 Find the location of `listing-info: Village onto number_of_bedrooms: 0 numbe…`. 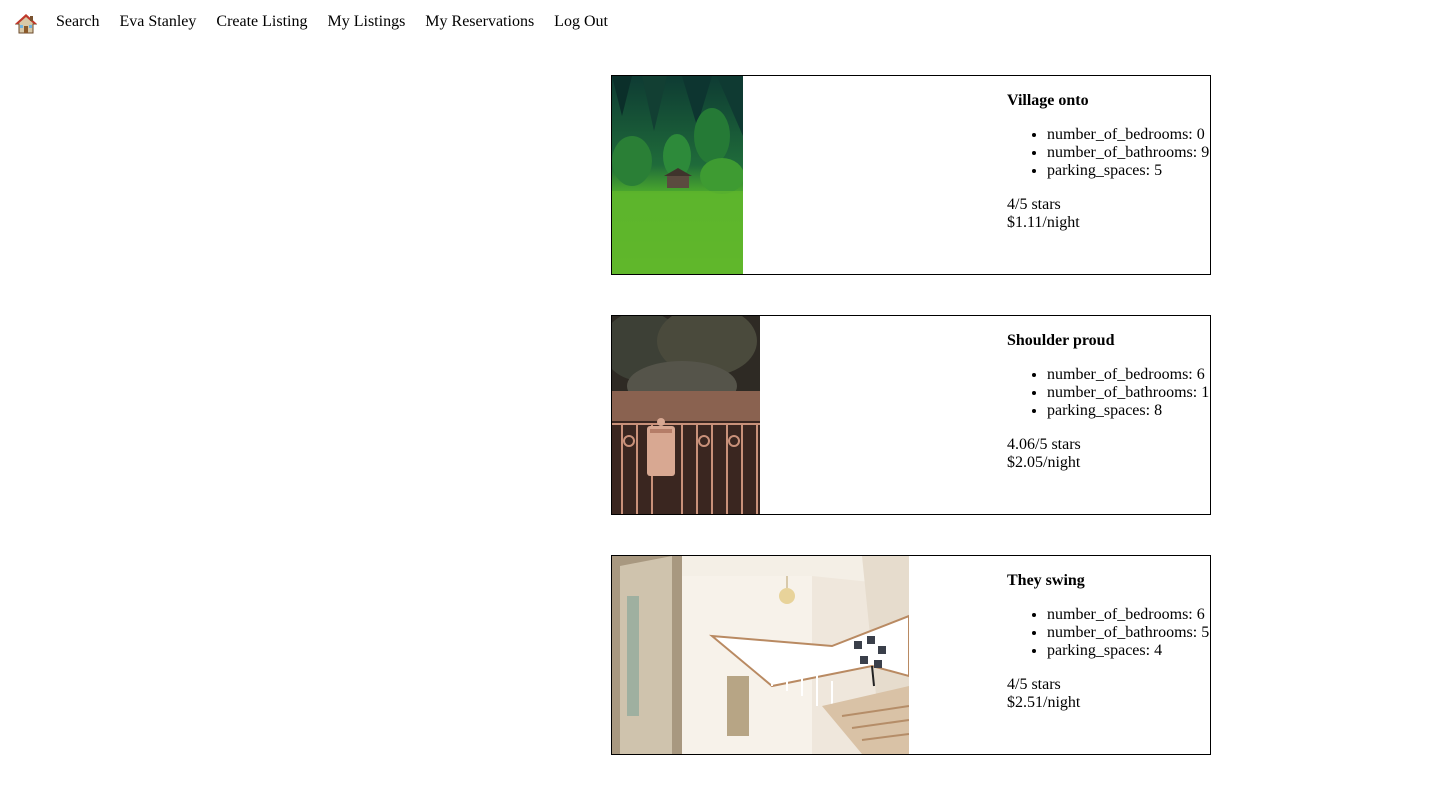

listing-info: Village onto number_of_bedrooms: 0 numbe… is located at coordinates (1109, 162).